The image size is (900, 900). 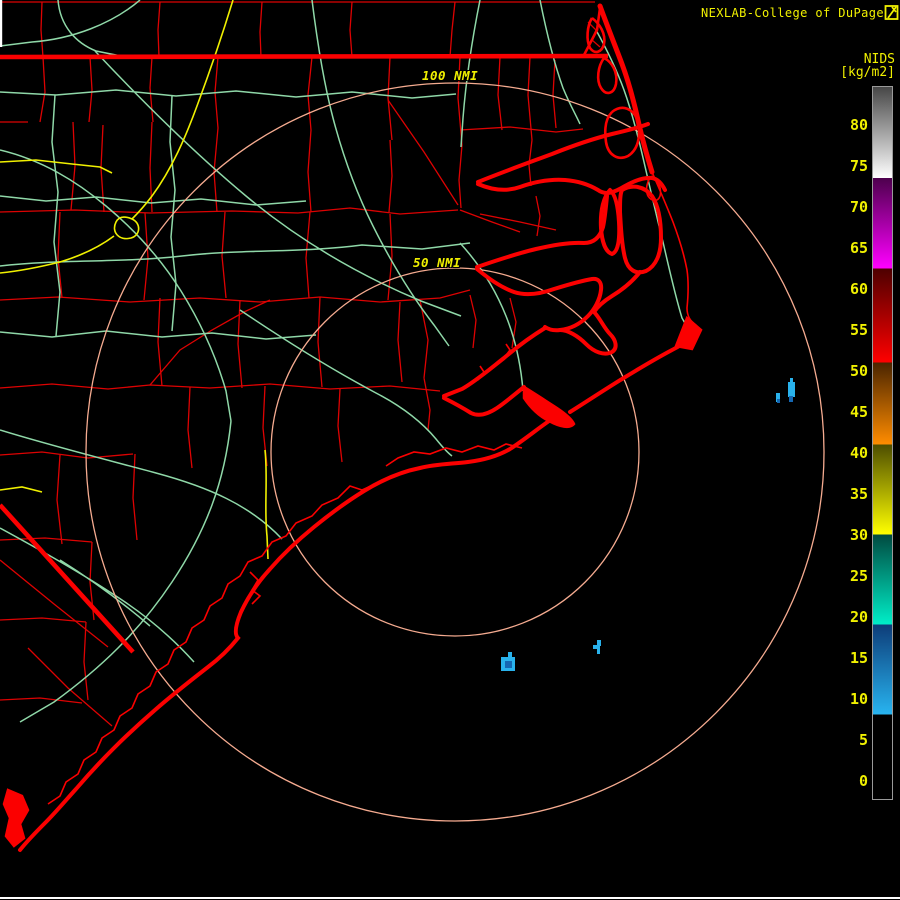 What do you see at coordinates (867, 72) in the screenshot?
I see `scale-units: [kg/m2]` at bounding box center [867, 72].